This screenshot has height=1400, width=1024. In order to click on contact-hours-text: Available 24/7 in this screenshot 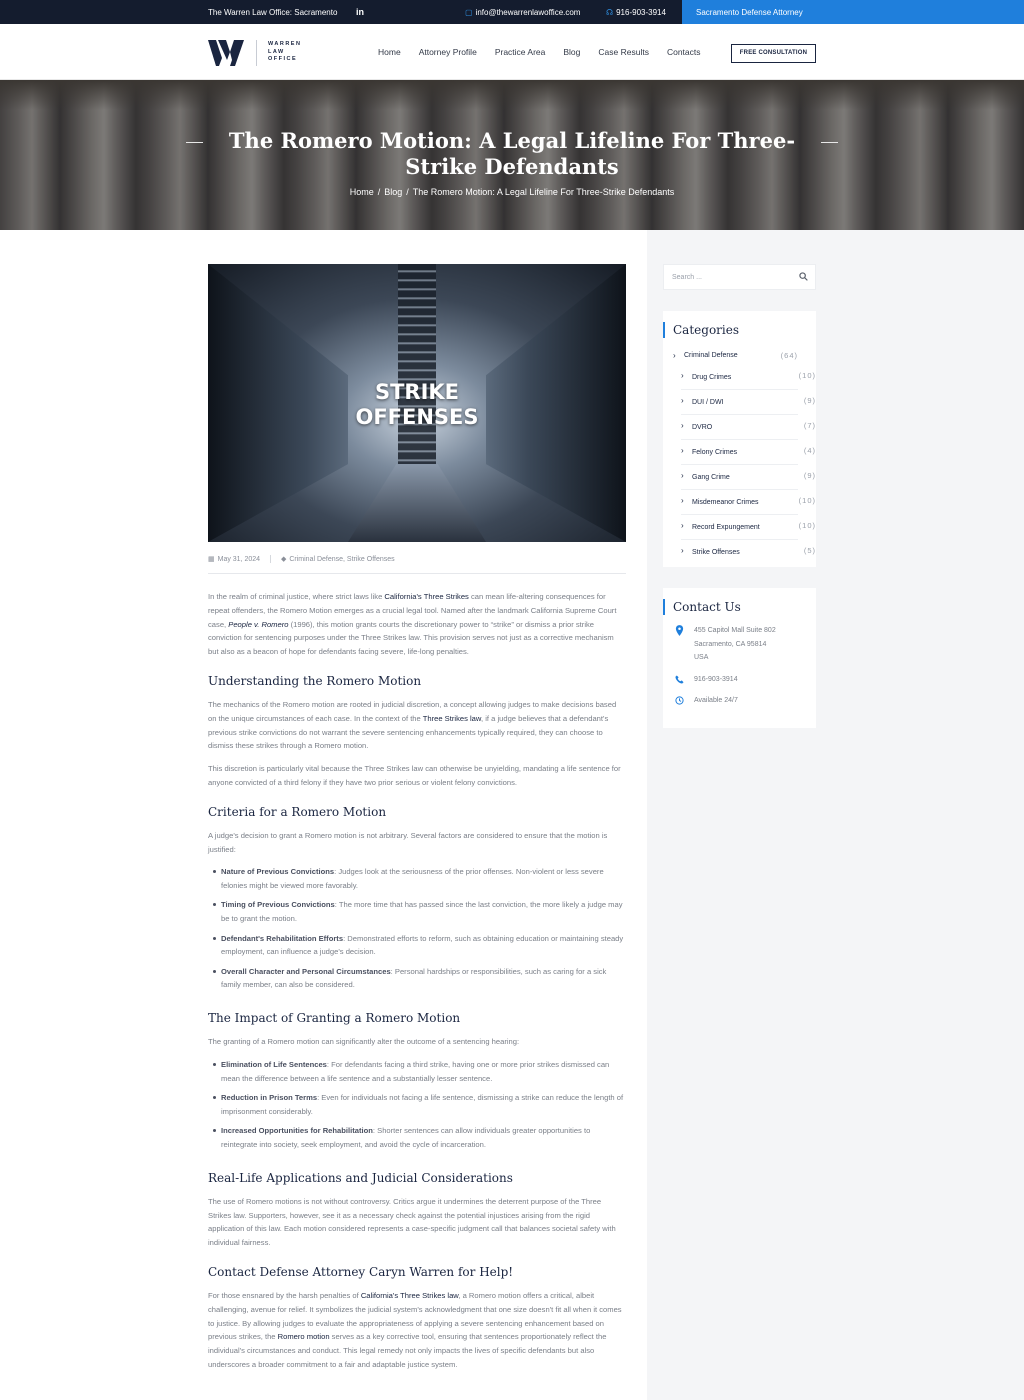, I will do `click(716, 700)`.